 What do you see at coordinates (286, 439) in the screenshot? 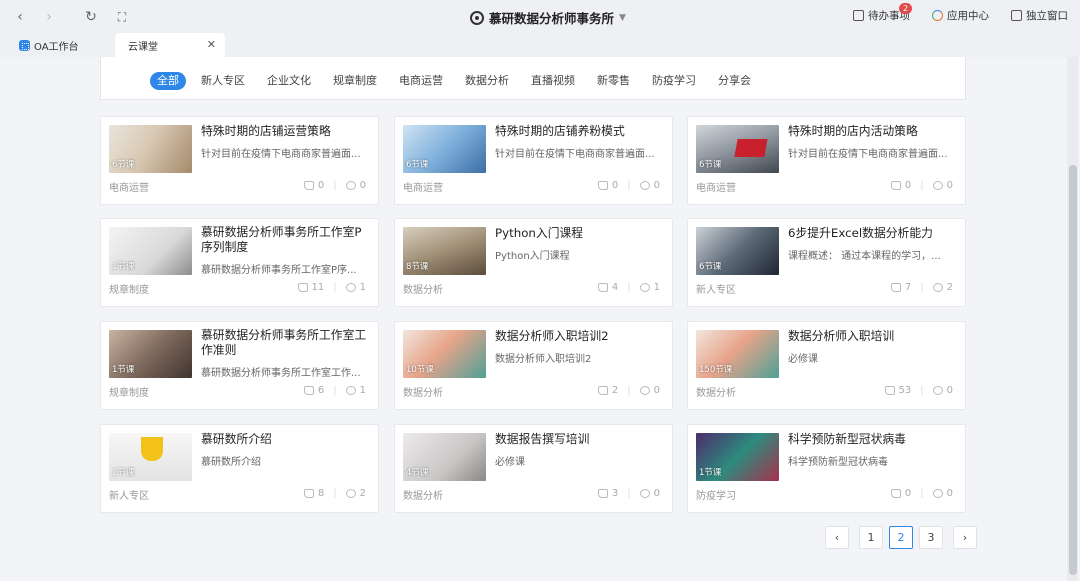
I see `course-title: 慕研数所介绍` at bounding box center [286, 439].